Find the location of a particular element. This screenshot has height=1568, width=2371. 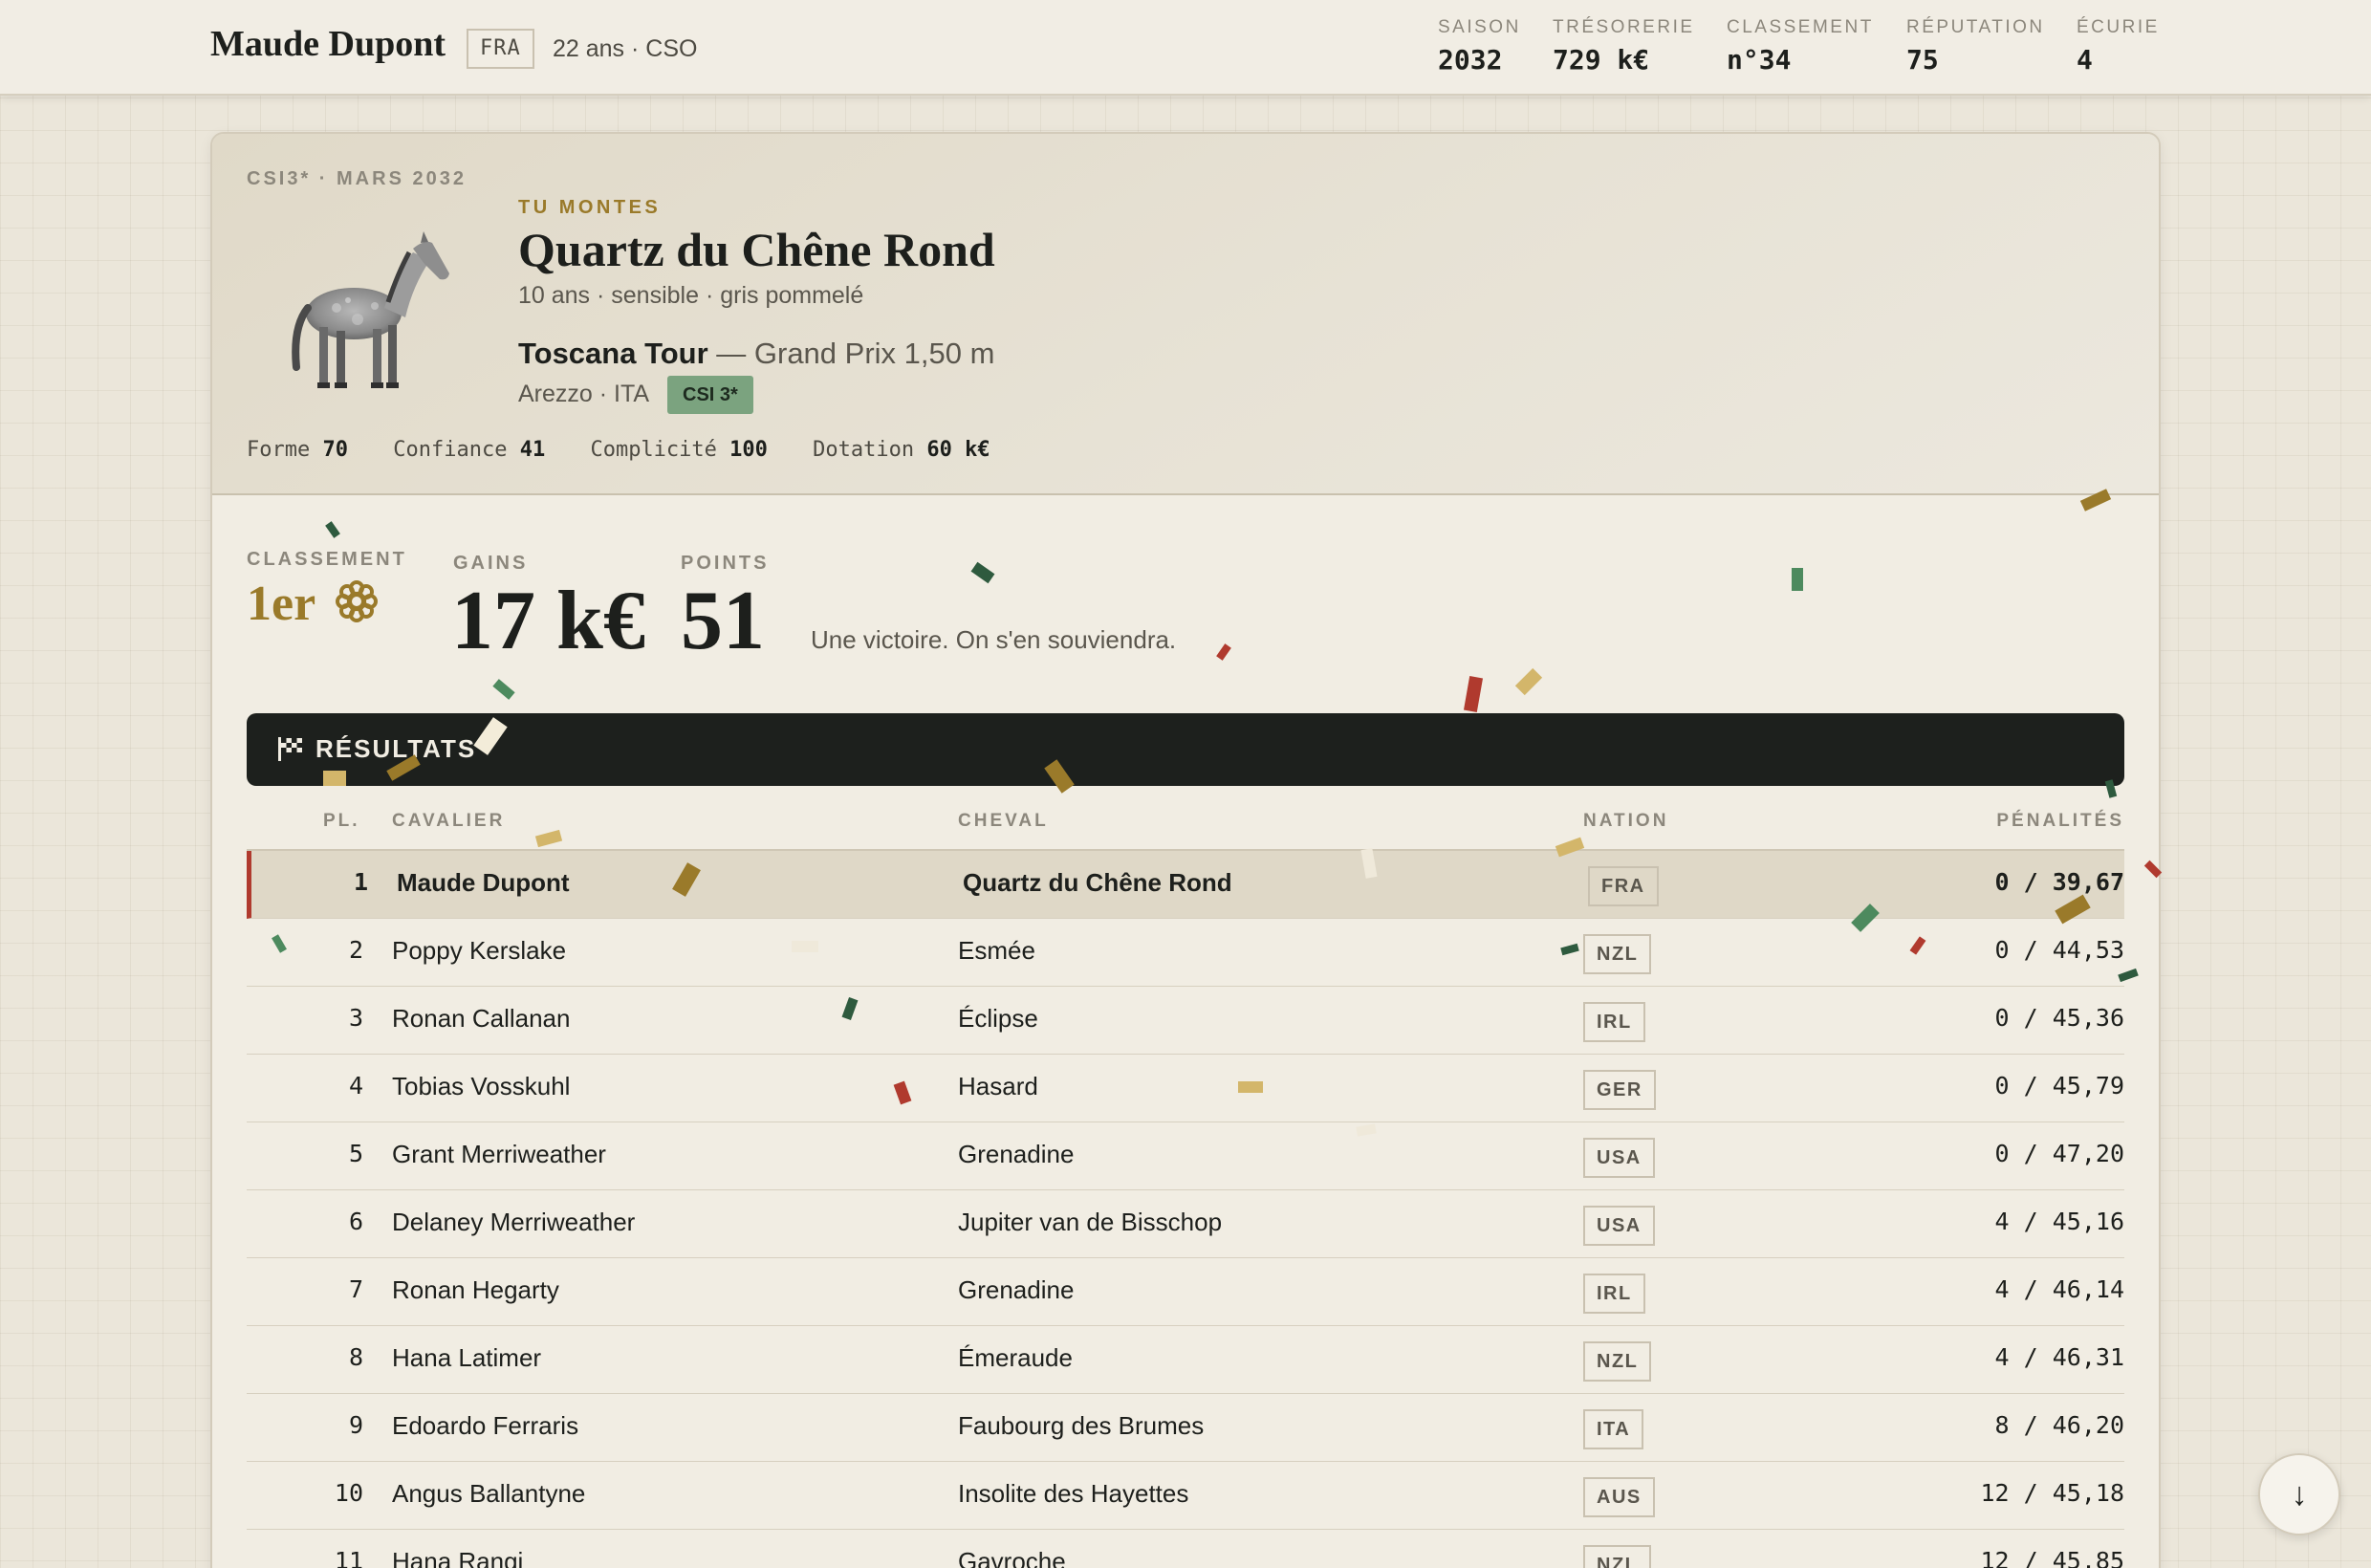

stat-label: CLASSEMENT is located at coordinates (1800, 27).